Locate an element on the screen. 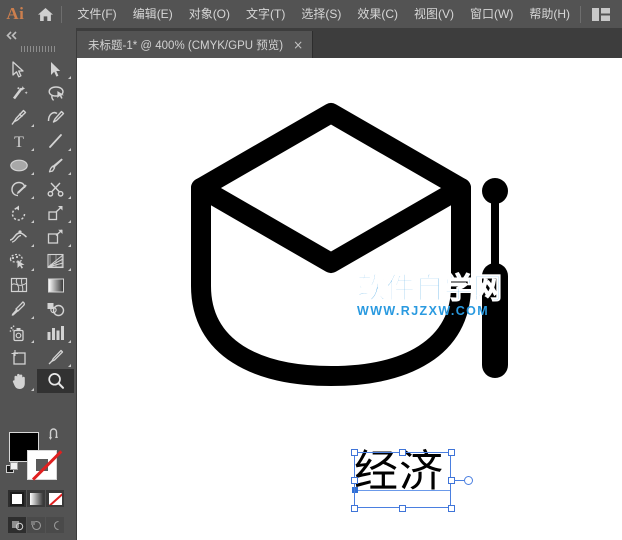 Image resolution: width=622 pixels, height=540 pixels. paintbrush-tool is located at coordinates (55, 165).